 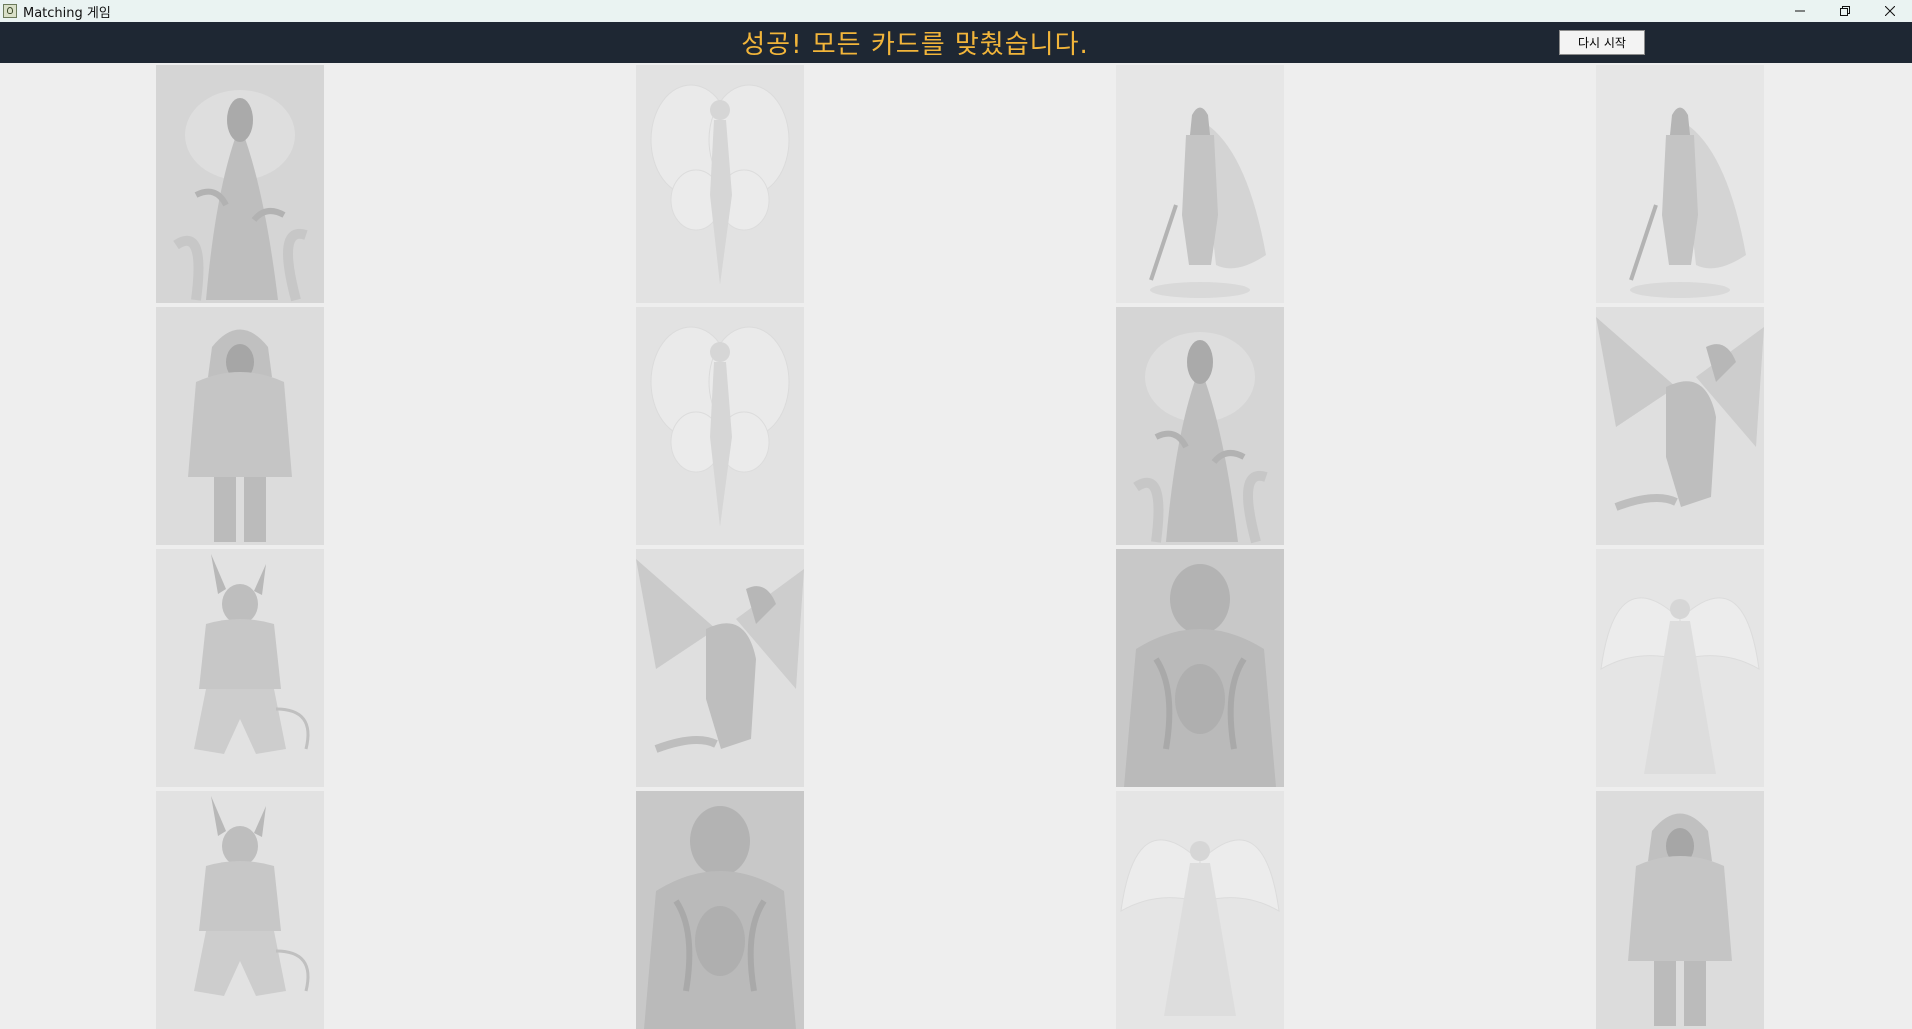 I want to click on window-controls, so click(x=1844, y=11).